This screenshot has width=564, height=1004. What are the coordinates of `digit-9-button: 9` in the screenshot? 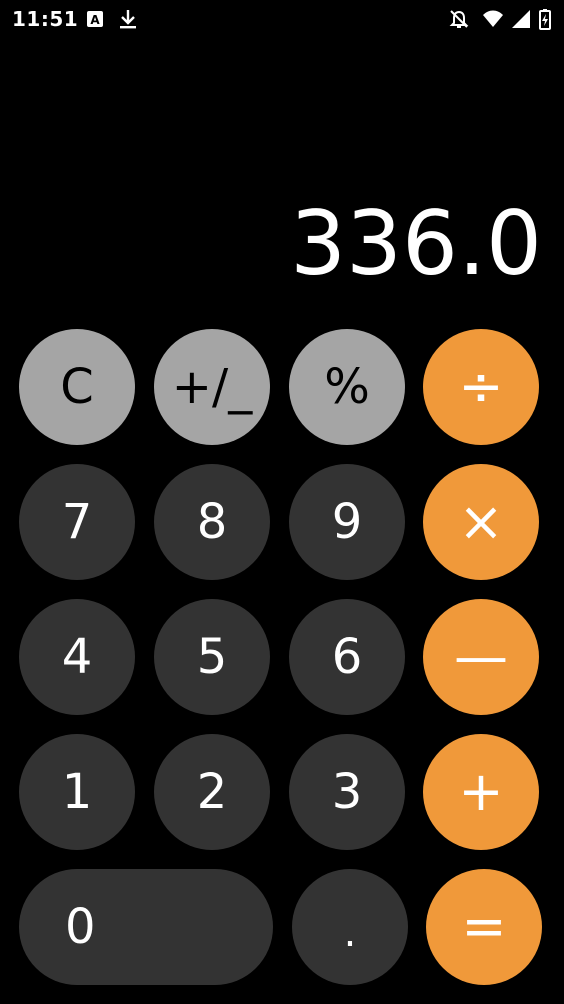 It's located at (347, 522).